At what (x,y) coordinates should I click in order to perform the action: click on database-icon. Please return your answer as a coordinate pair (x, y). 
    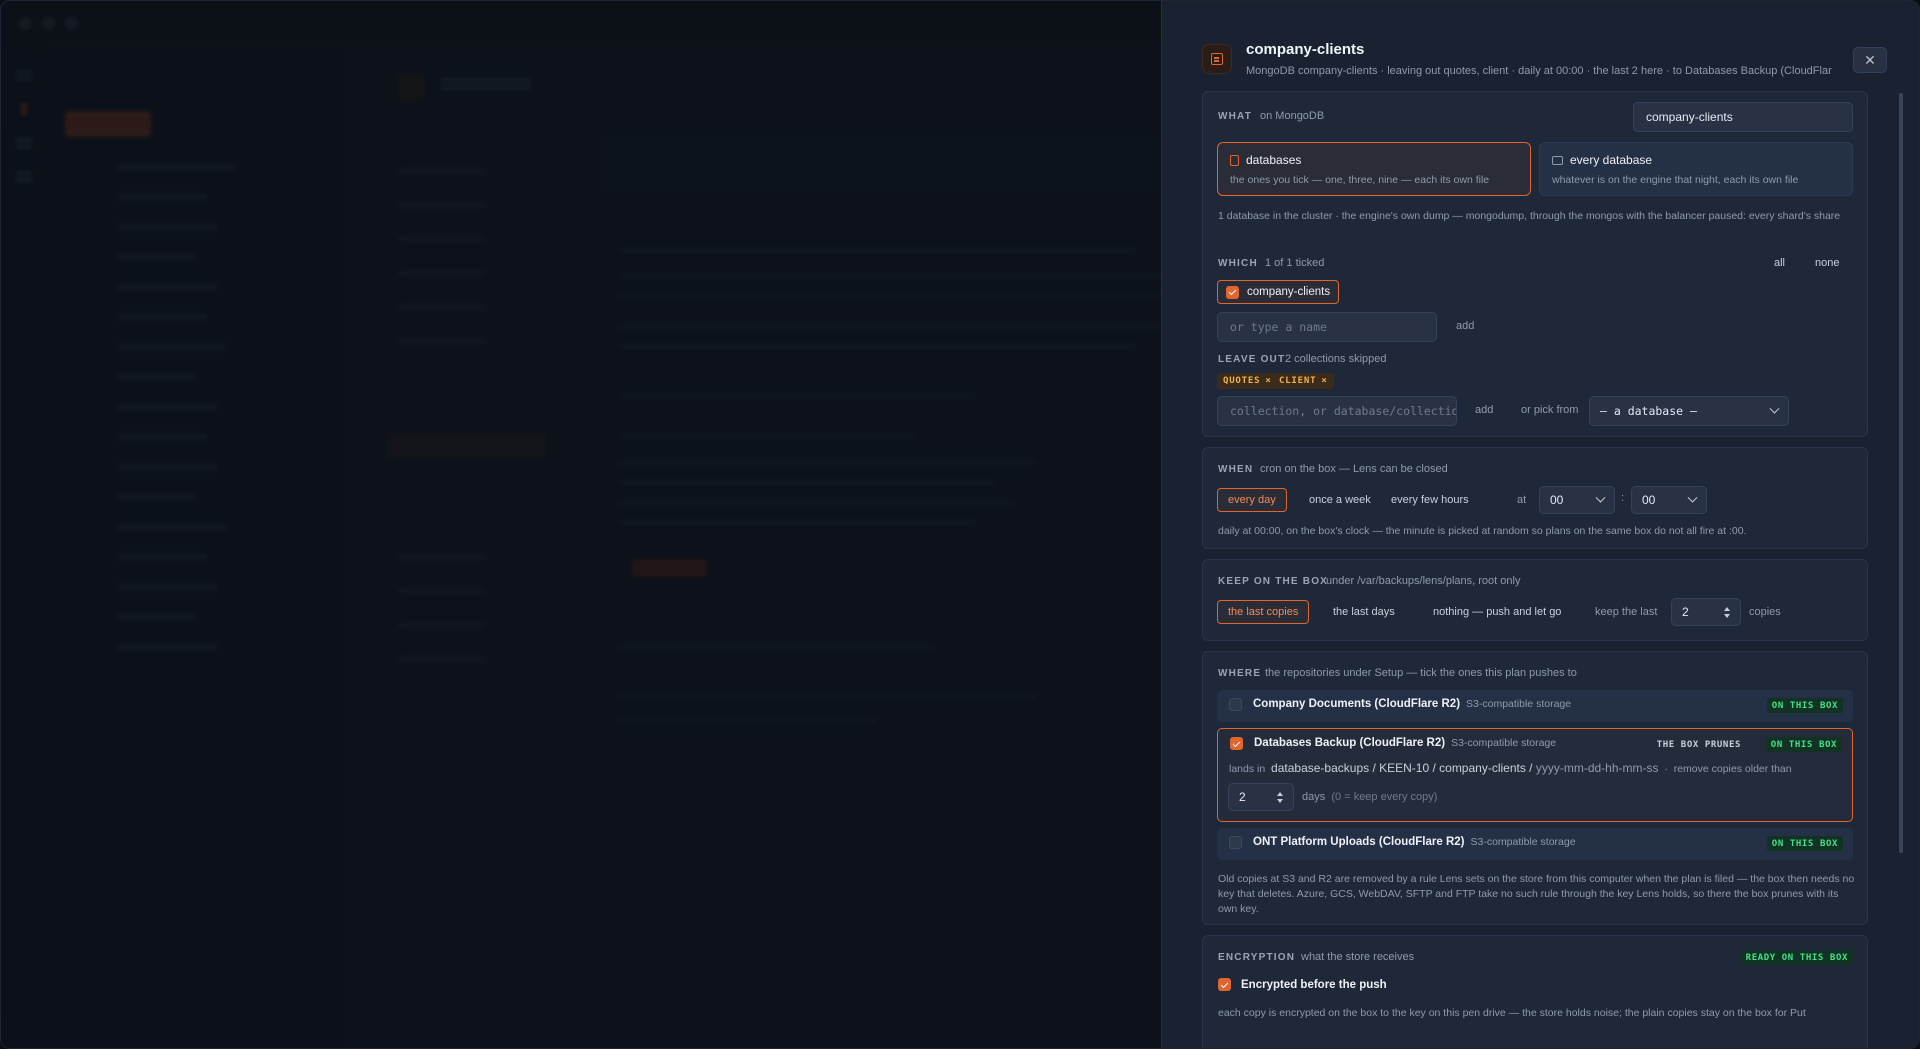
    Looking at the image, I should click on (1234, 160).